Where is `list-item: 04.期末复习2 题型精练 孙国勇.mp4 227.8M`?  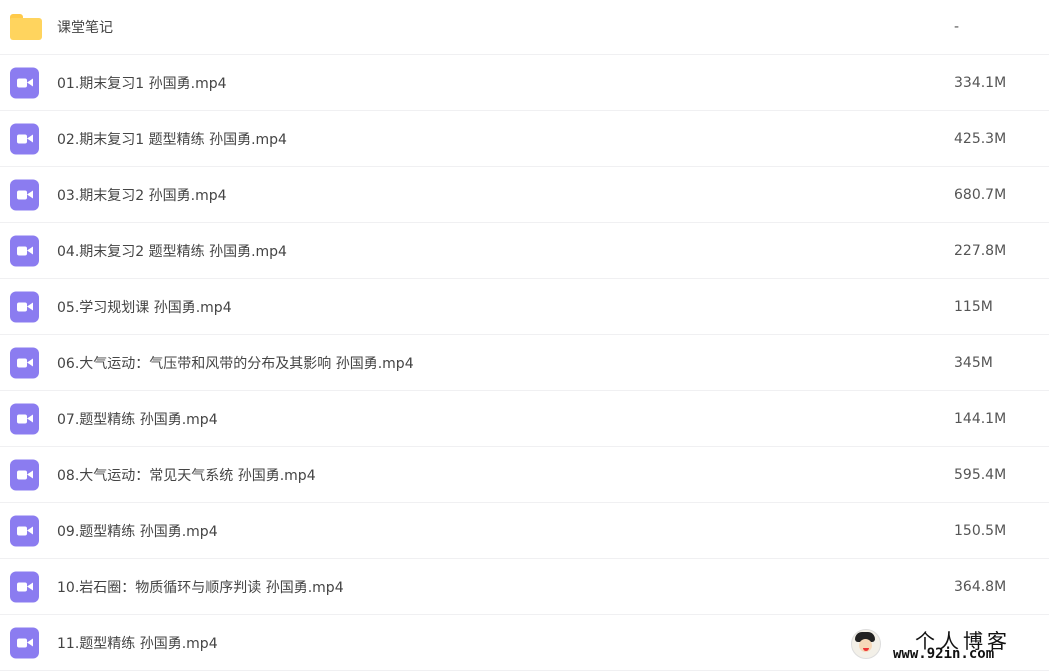 list-item: 04.期末复习2 题型精练 孙国勇.mp4 227.8M is located at coordinates (524, 251).